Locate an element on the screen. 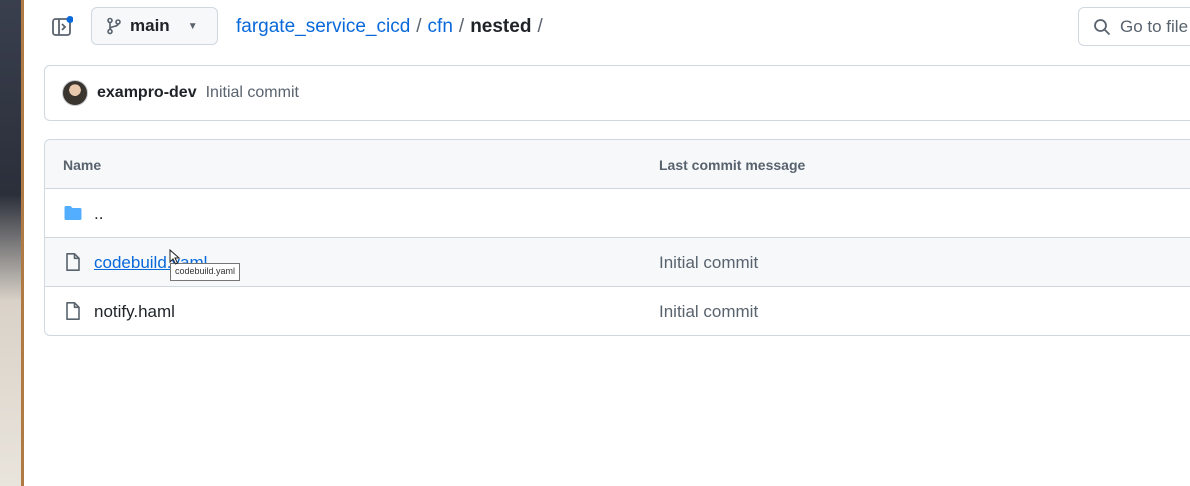  expand-file-tree-button is located at coordinates (62, 27).